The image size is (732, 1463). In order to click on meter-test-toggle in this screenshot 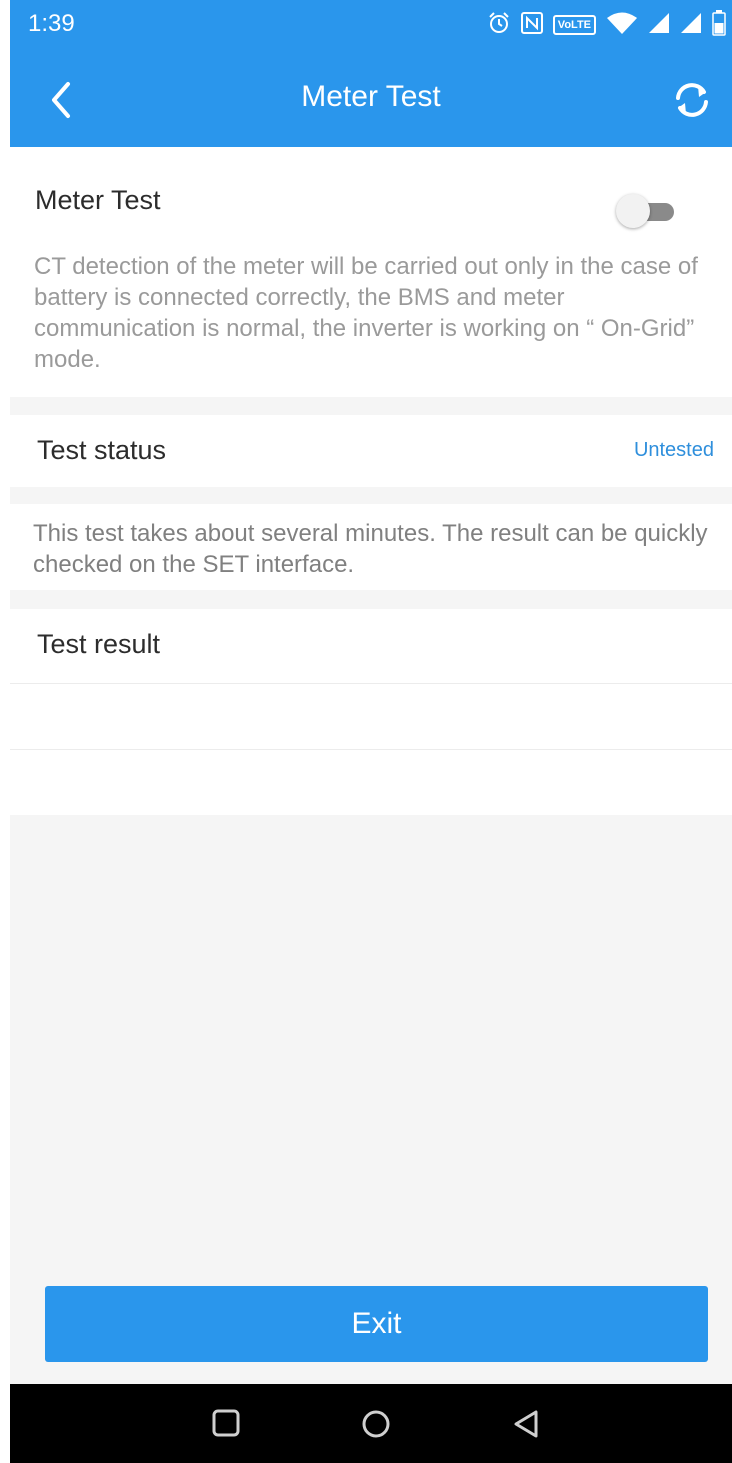, I will do `click(646, 211)`.